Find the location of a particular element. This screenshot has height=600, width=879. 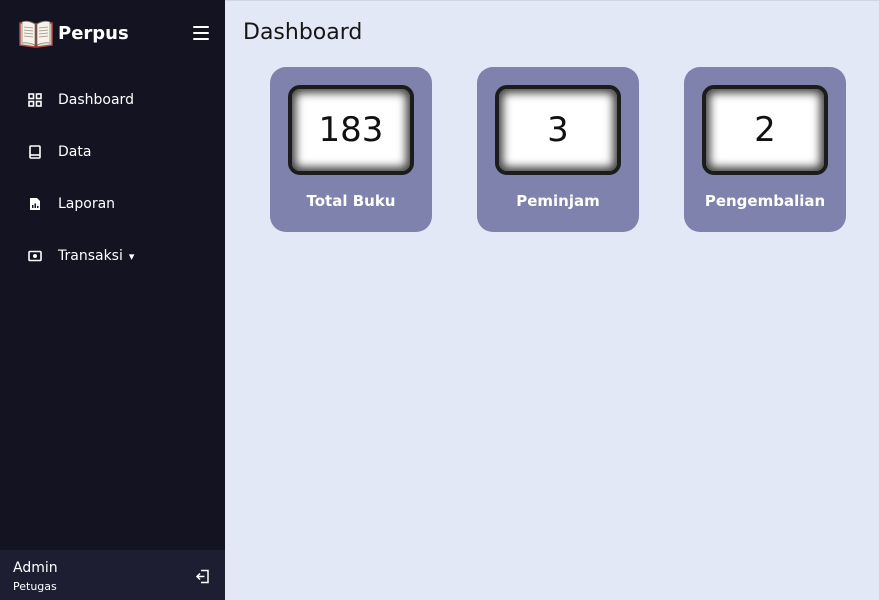

sidebar-item-transaksi: Transaksi ▾ is located at coordinates (112, 256).